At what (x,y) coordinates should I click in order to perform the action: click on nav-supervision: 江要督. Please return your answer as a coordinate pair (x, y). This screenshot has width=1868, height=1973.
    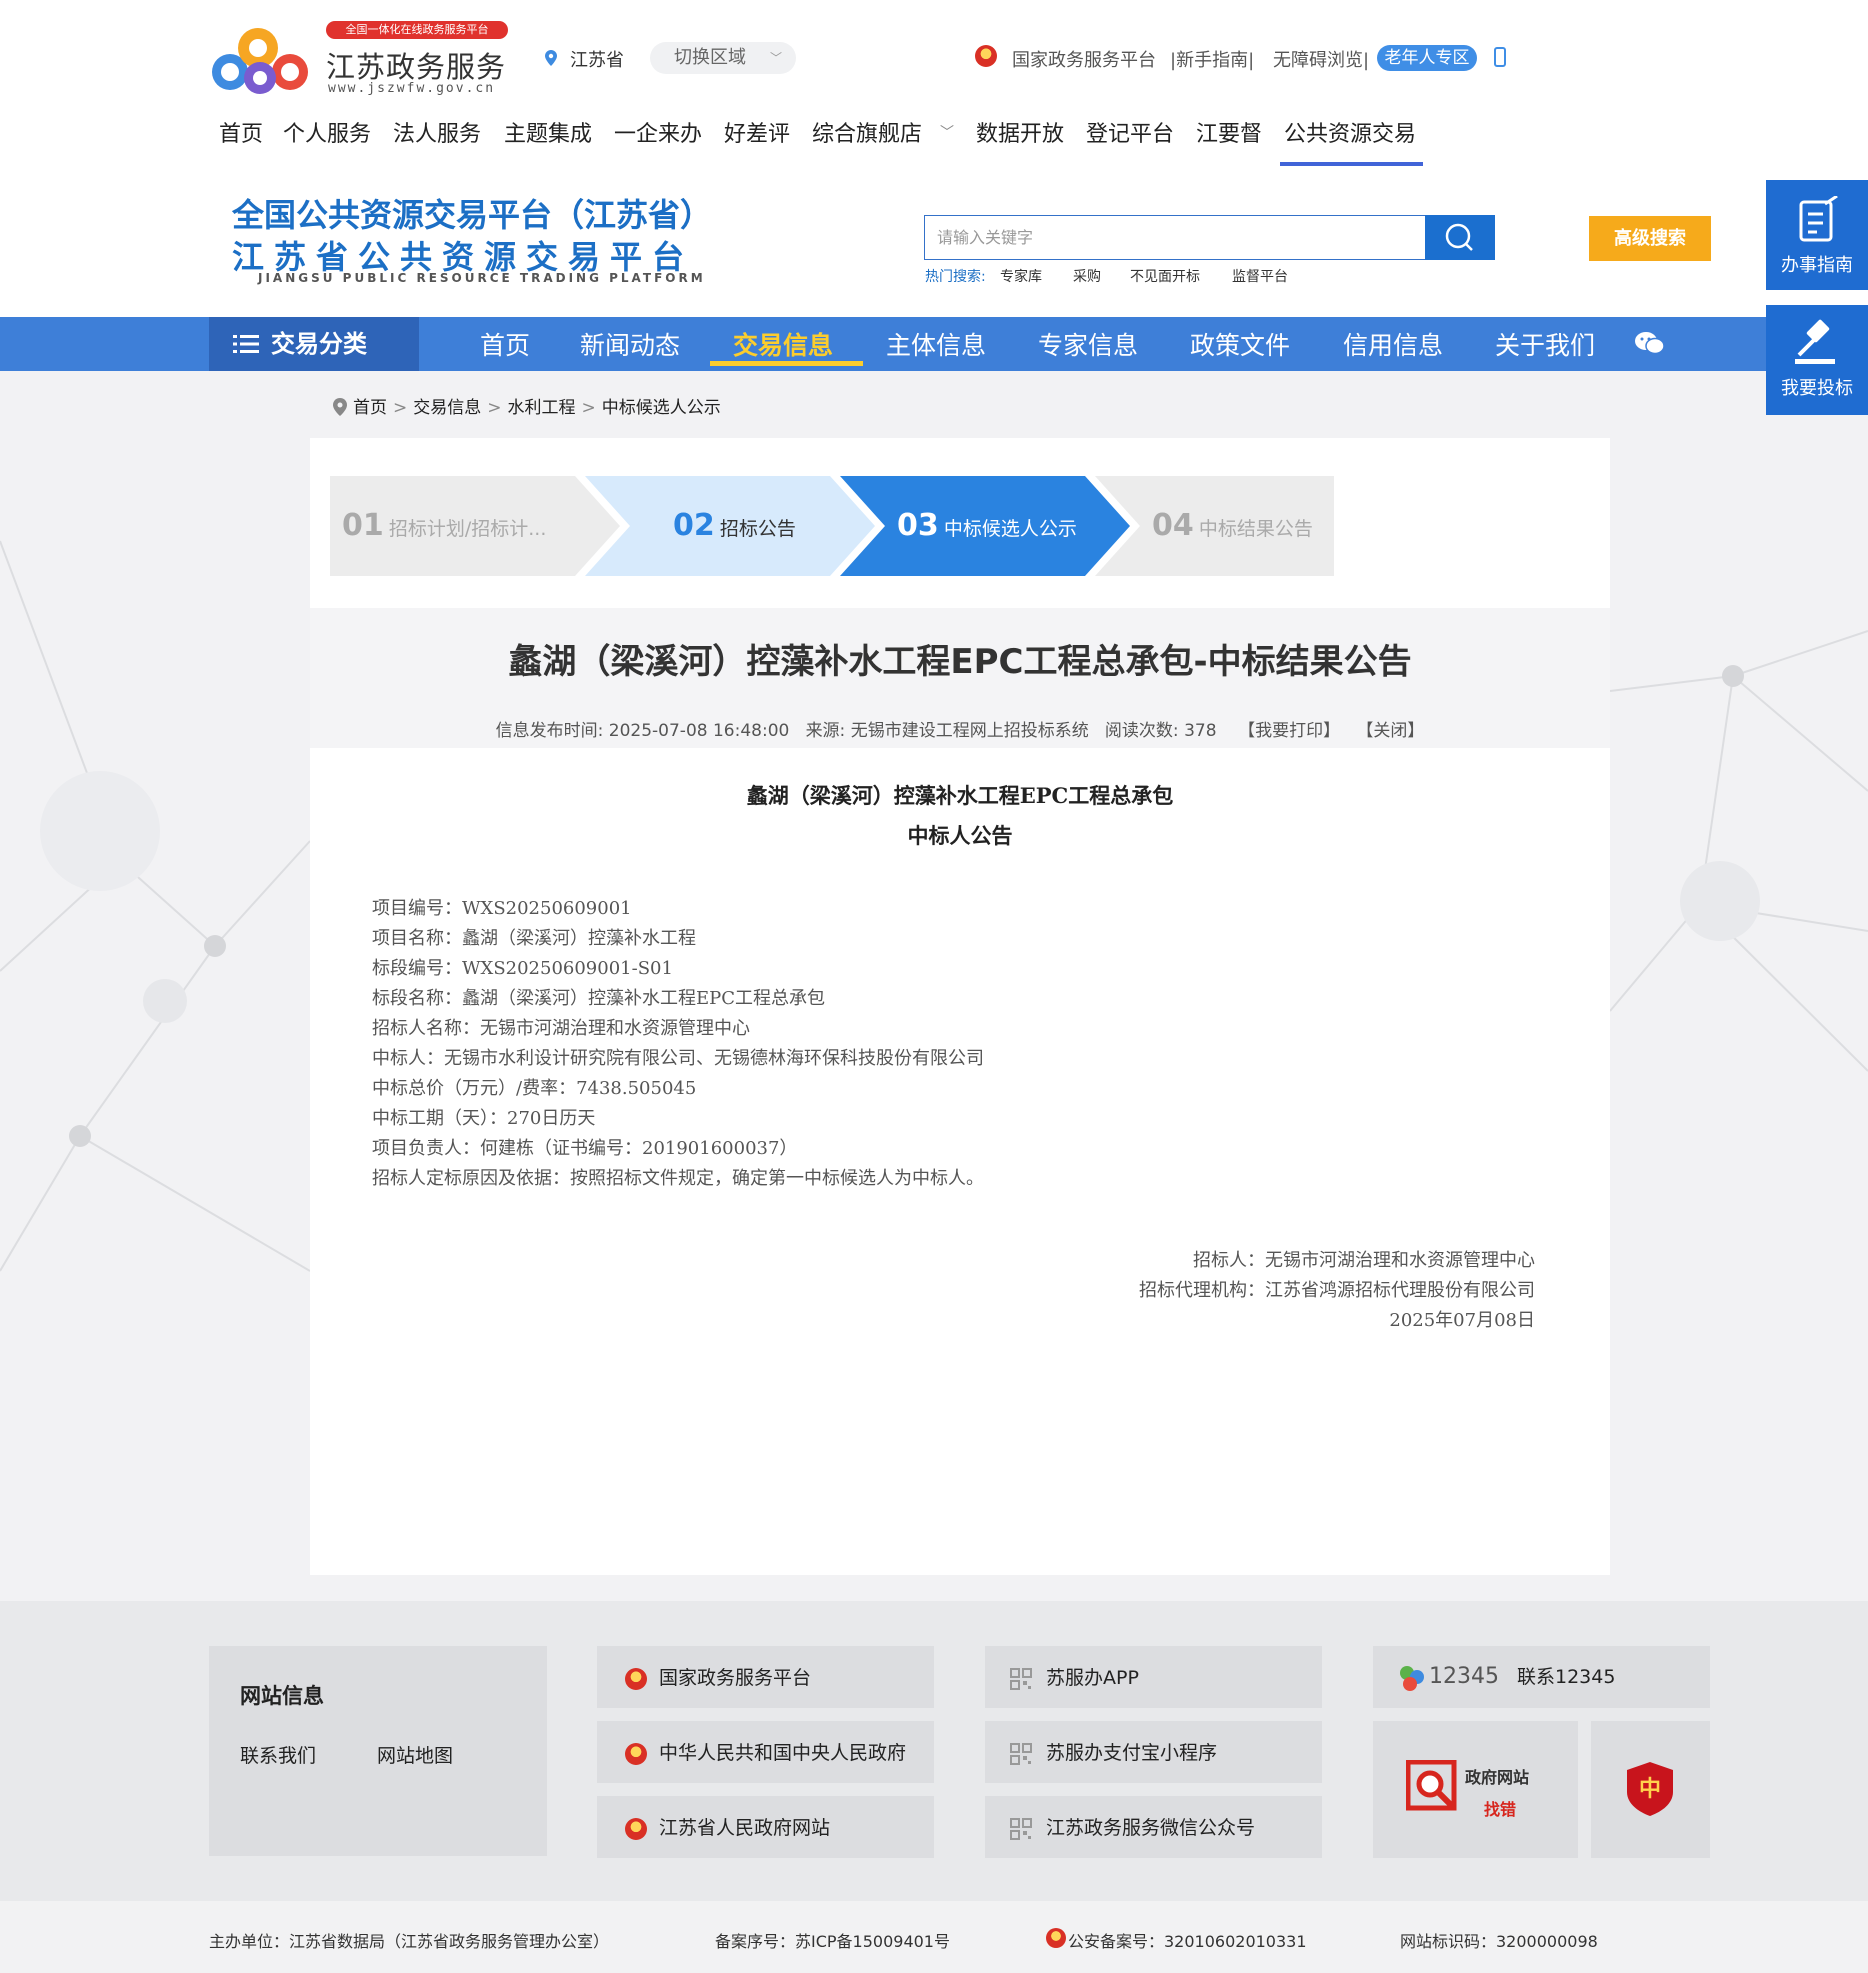
    Looking at the image, I should click on (1229, 132).